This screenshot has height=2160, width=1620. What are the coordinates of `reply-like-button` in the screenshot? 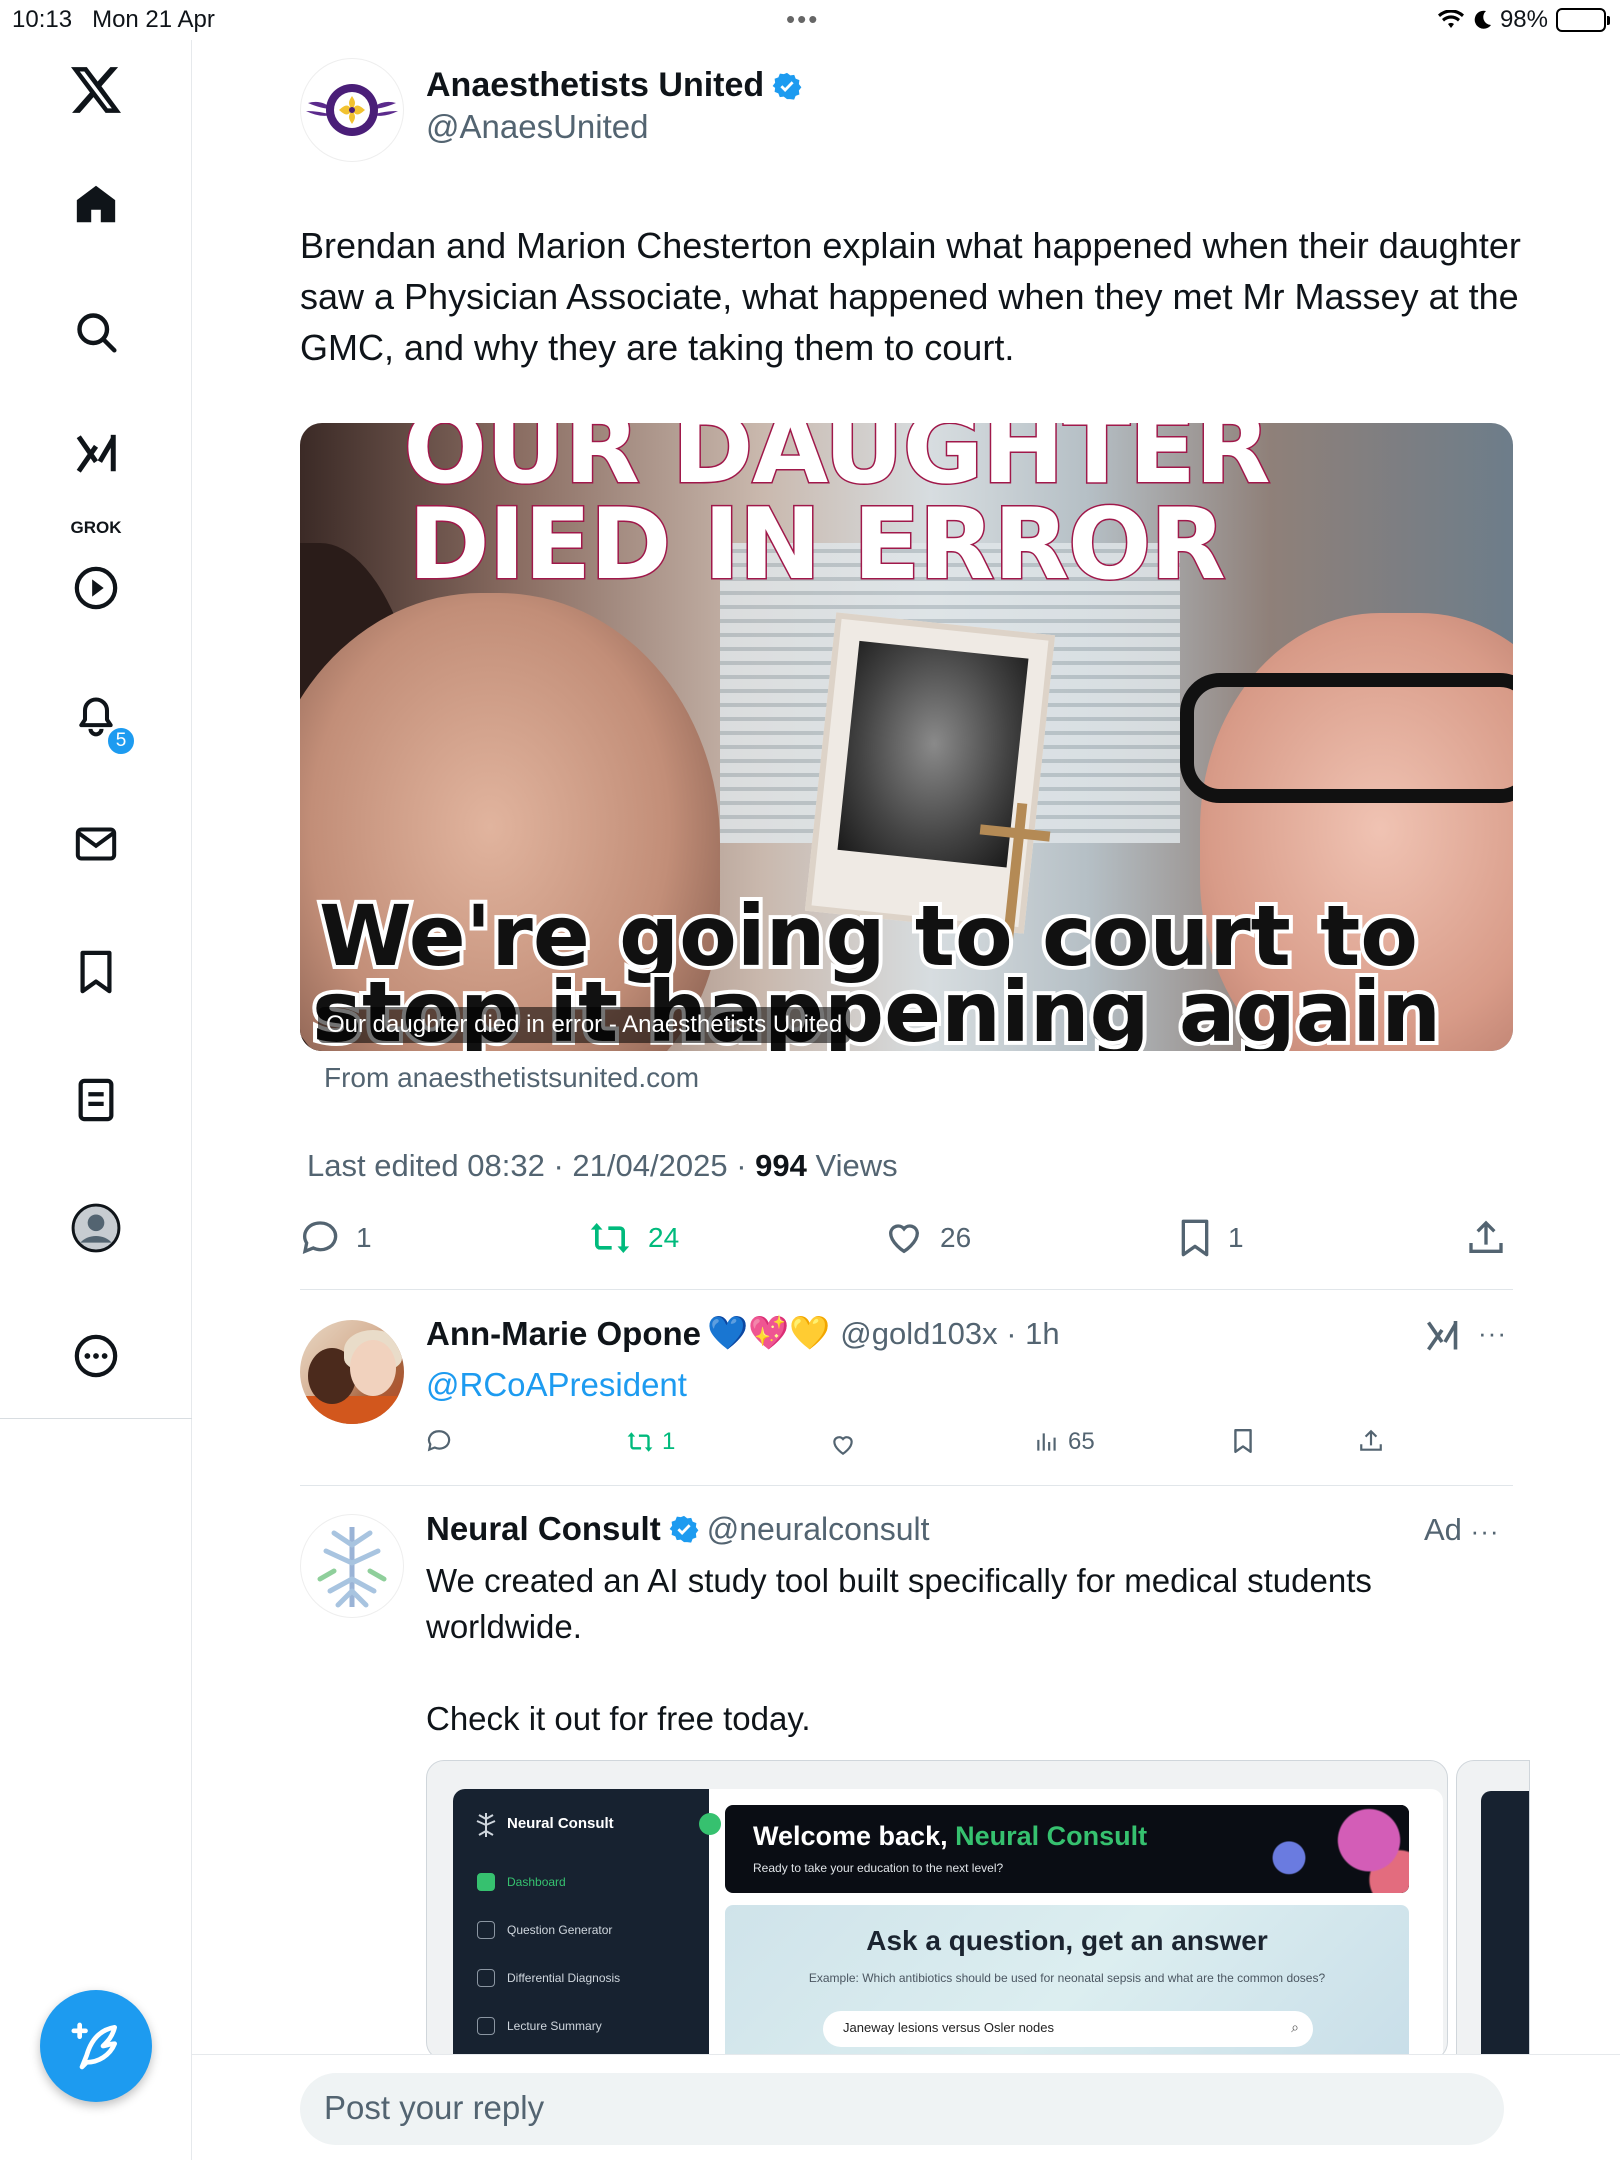 It's located at (843, 1445).